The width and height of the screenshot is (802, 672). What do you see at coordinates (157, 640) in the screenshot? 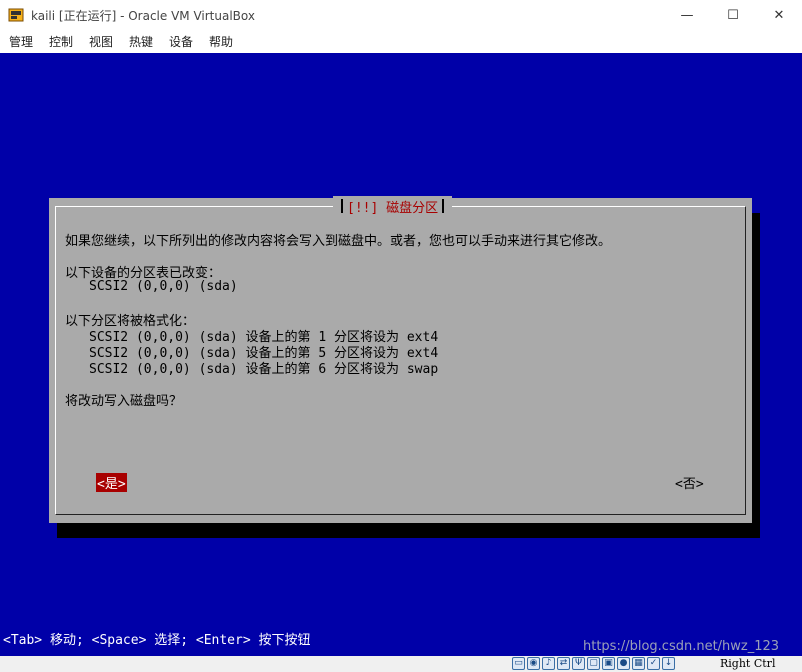
I see `keyboard-help-line: <Tab> 移动; <Space> 选择; <Enter> 按下按钮` at bounding box center [157, 640].